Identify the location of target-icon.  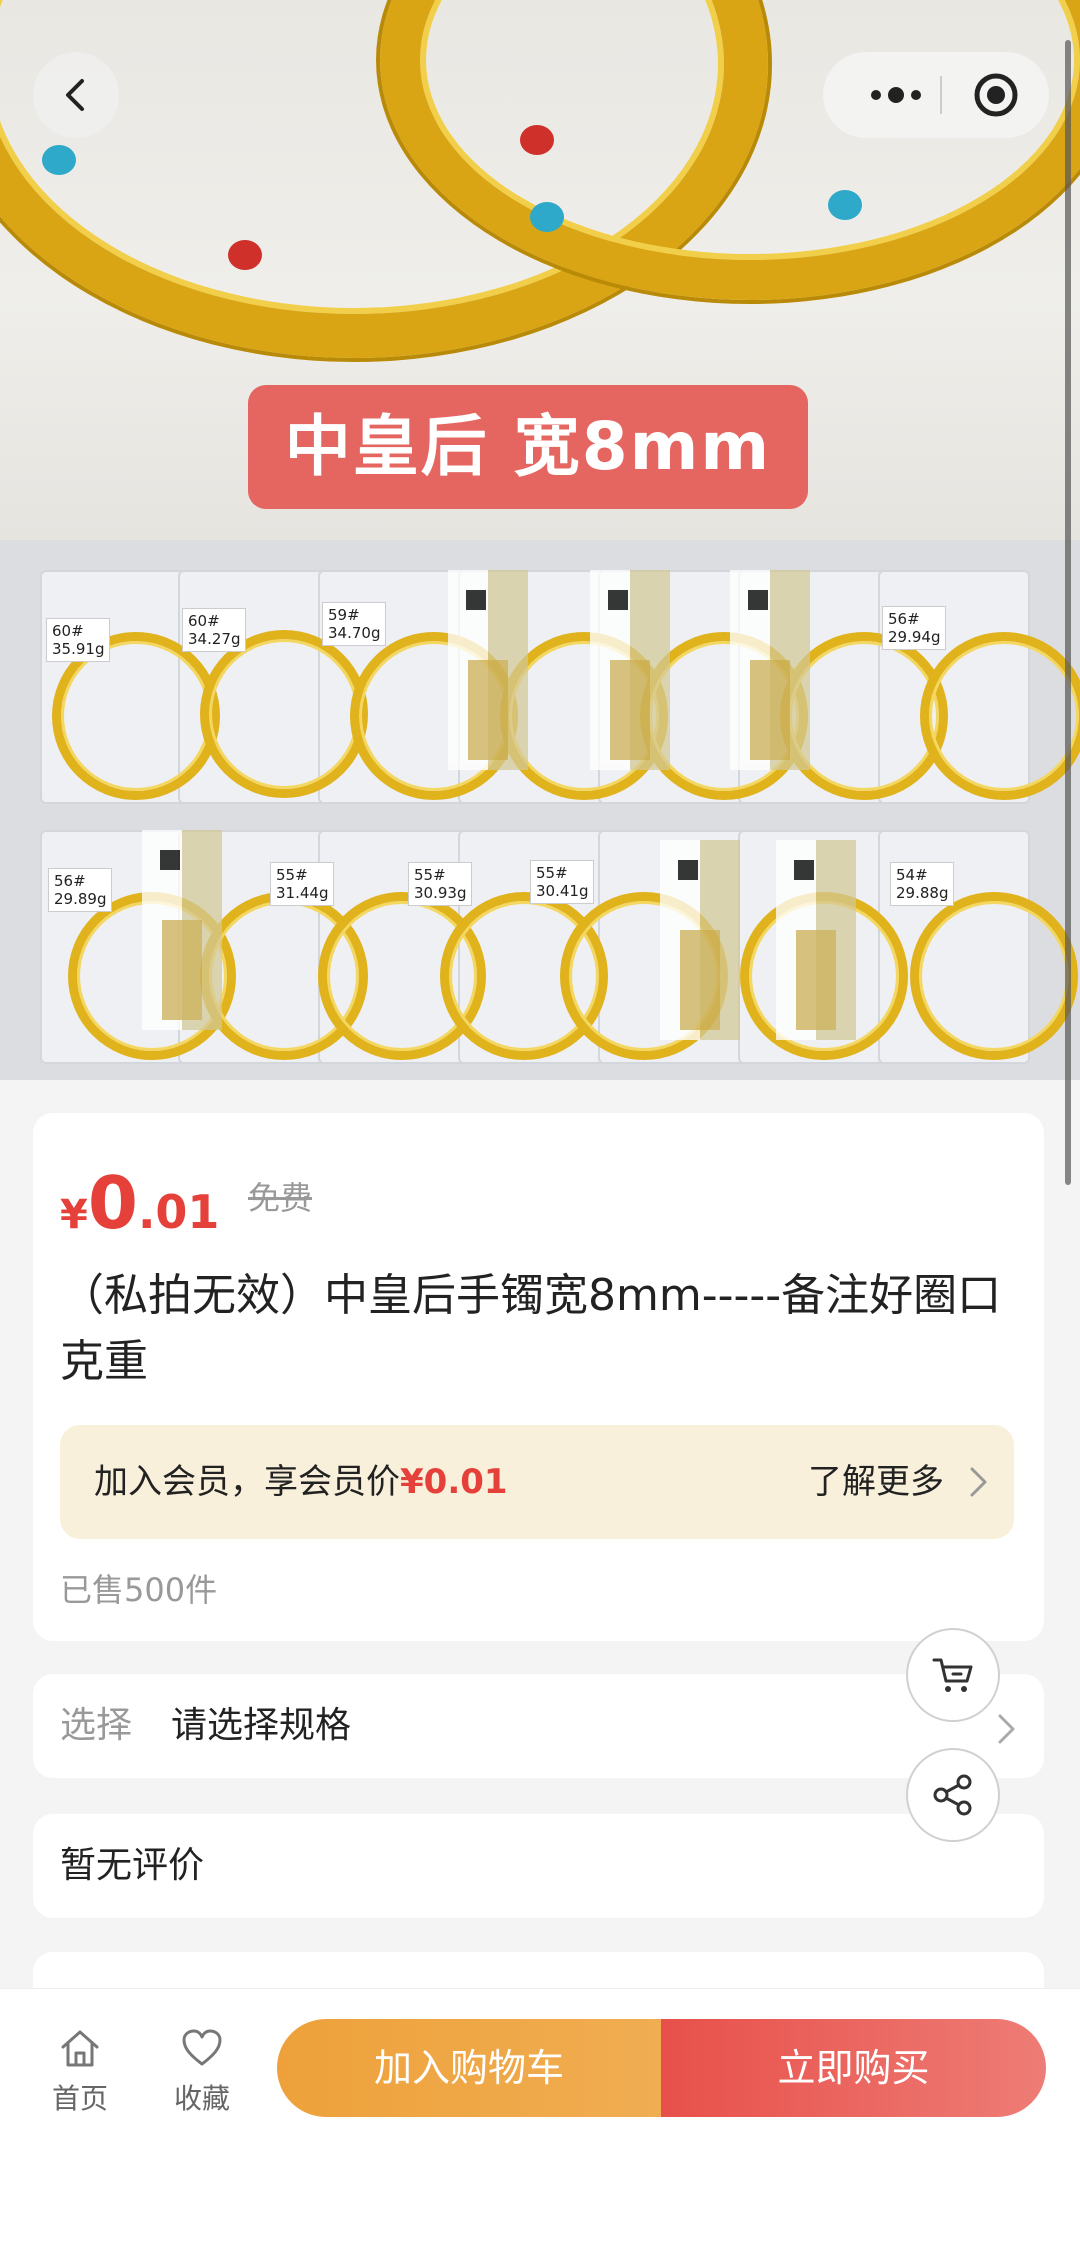
(996, 95).